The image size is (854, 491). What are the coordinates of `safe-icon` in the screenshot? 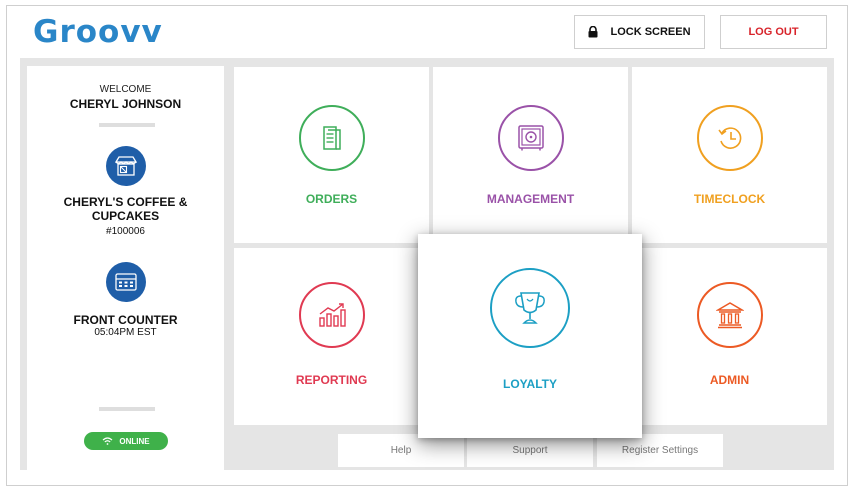 It's located at (530, 138).